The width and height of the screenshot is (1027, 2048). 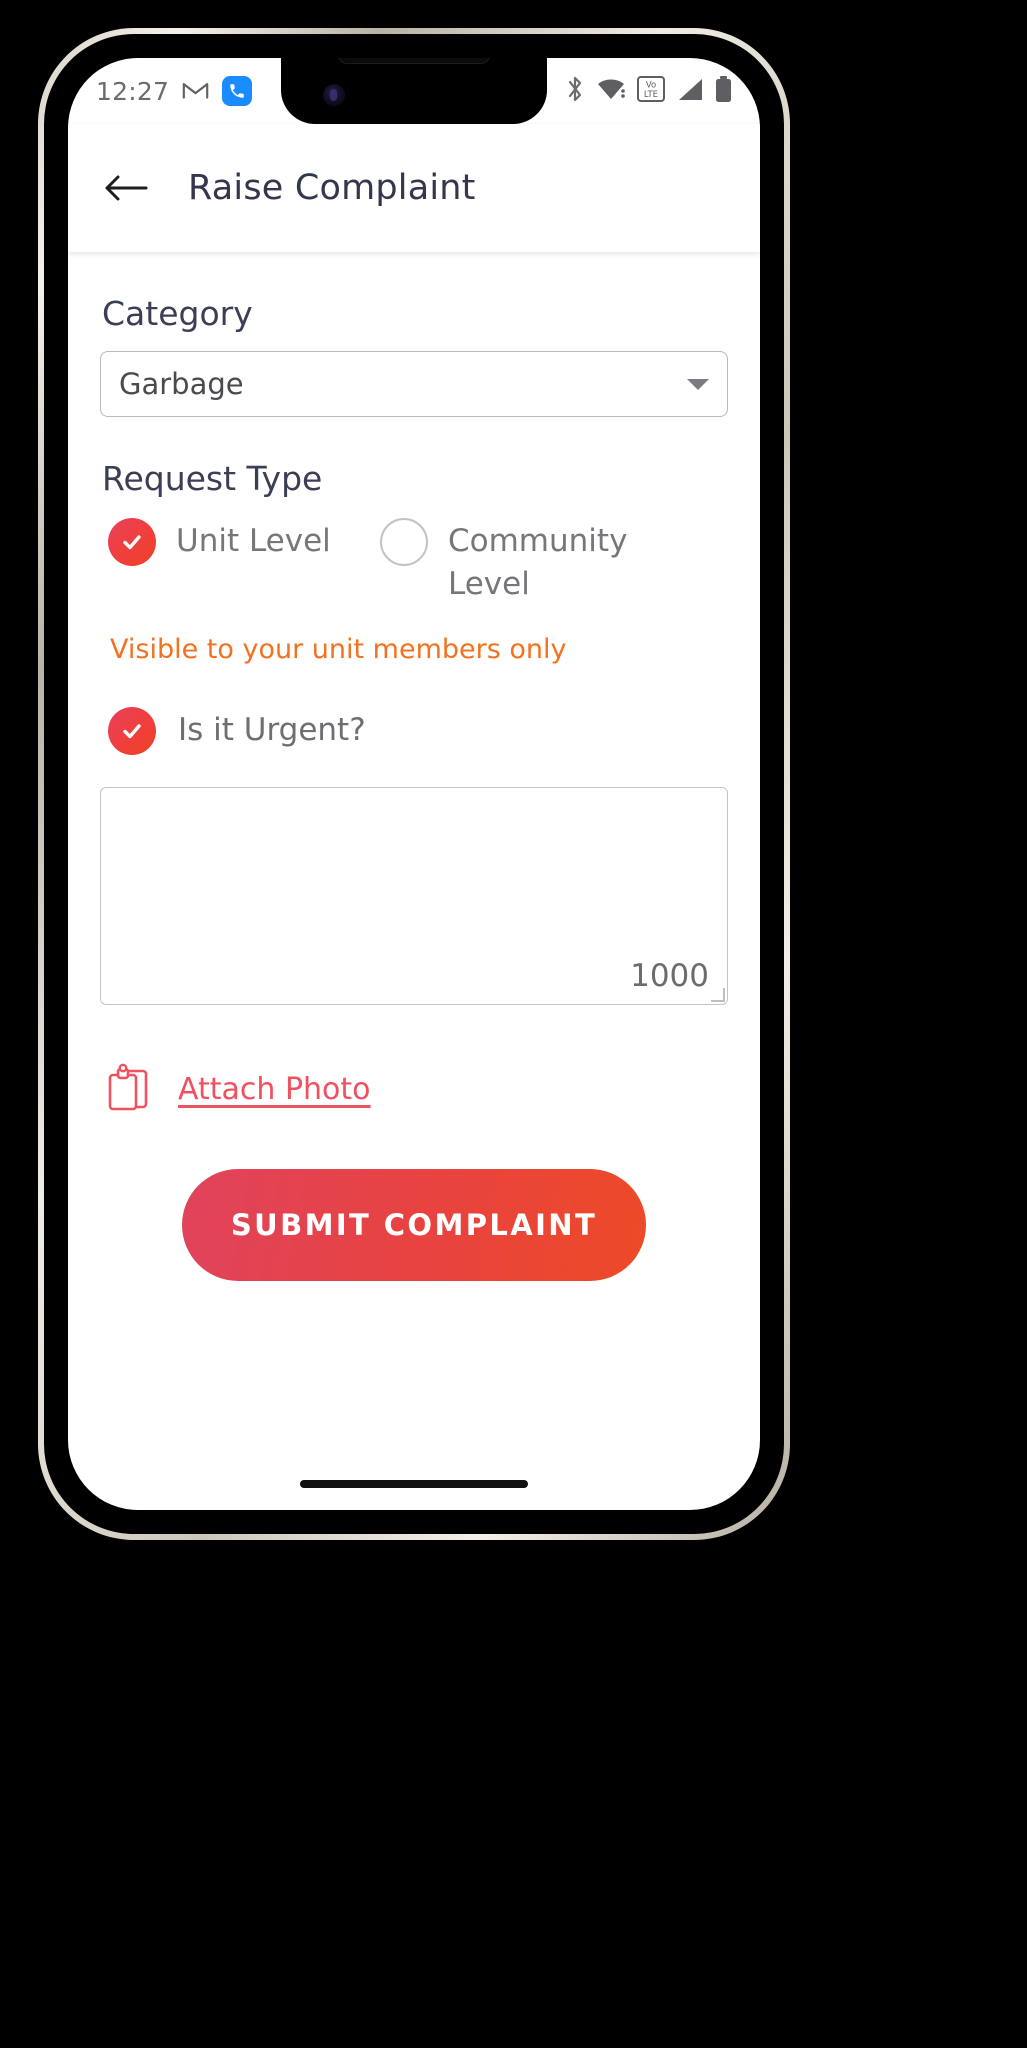 I want to click on app-bar: Raise Complaint, so click(x=414, y=188).